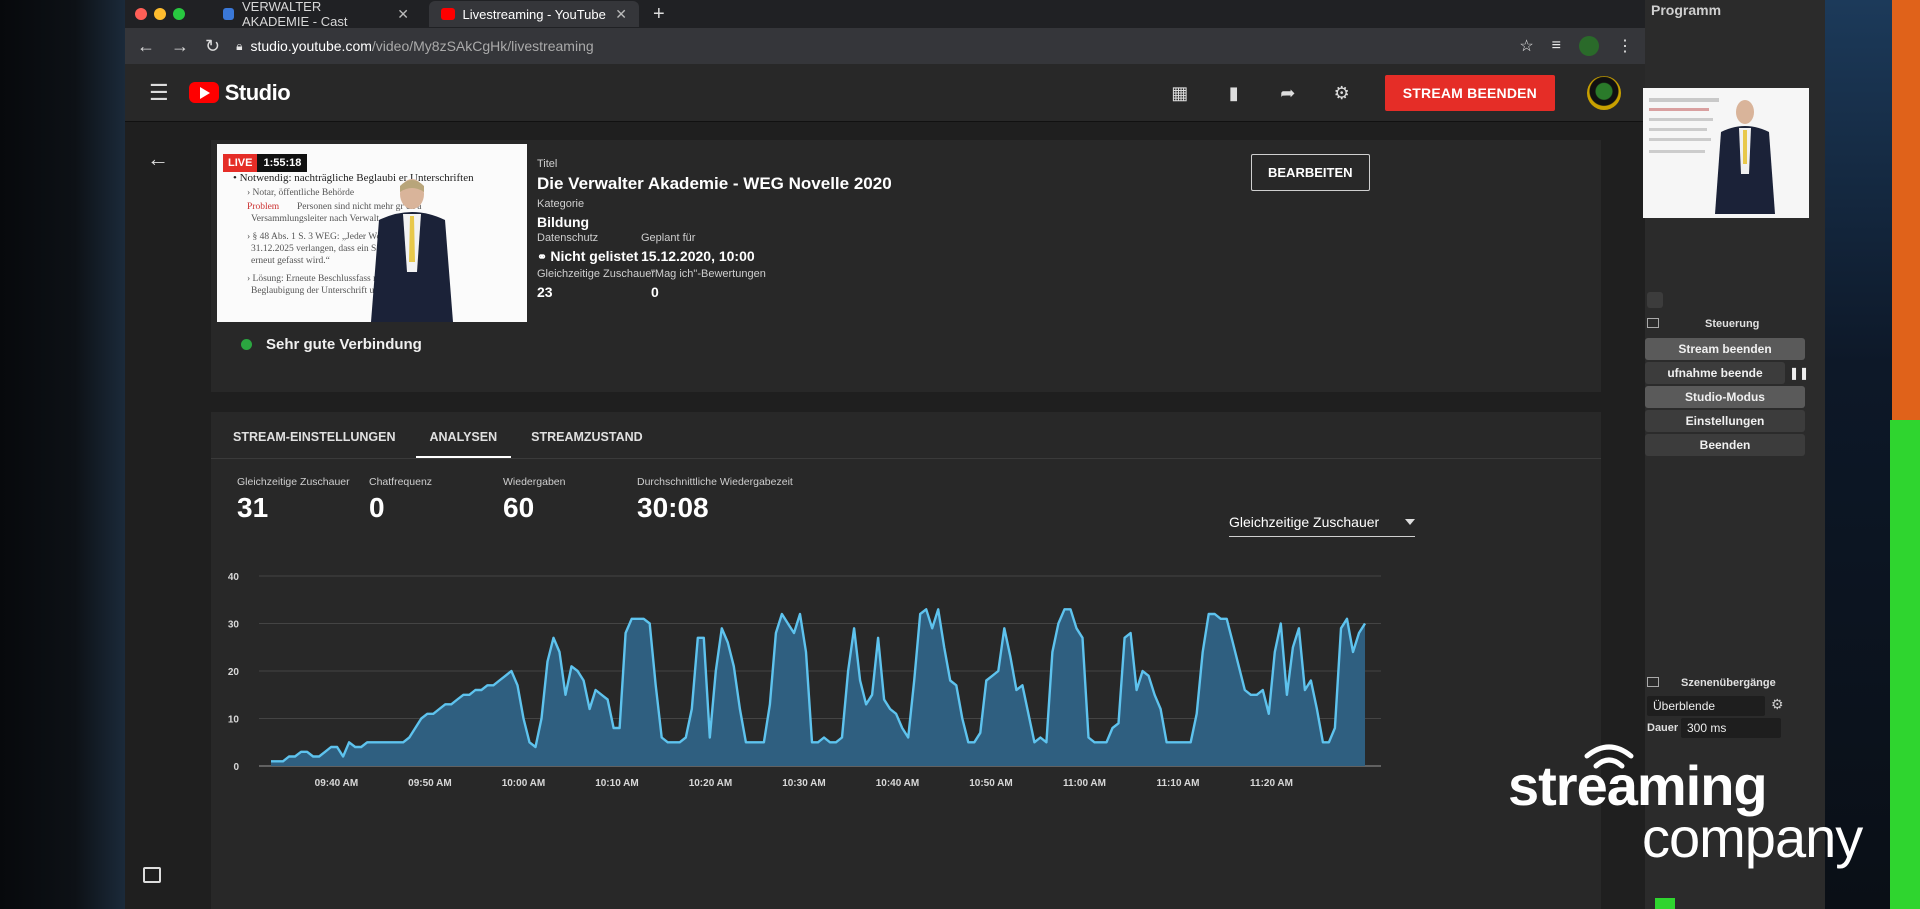  What do you see at coordinates (239, 93) in the screenshot?
I see `studio-logo: Studio` at bounding box center [239, 93].